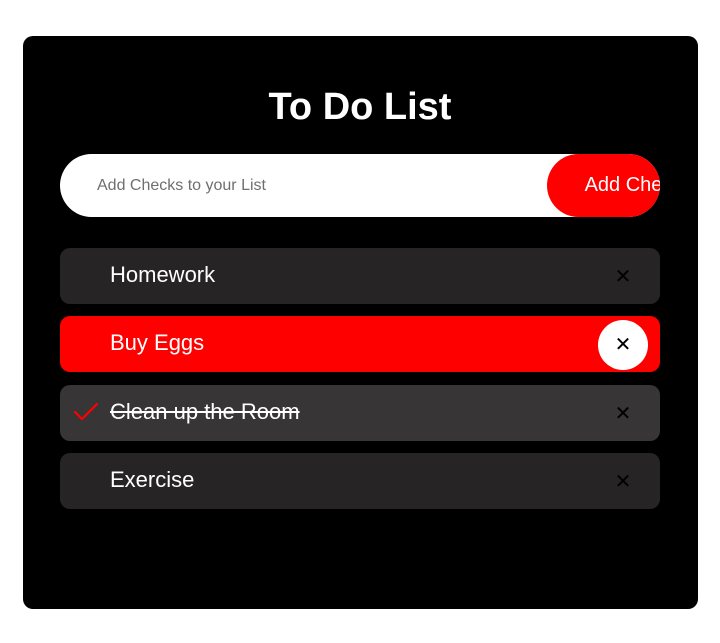  I want to click on list-item: Homework ✕, so click(360, 276).